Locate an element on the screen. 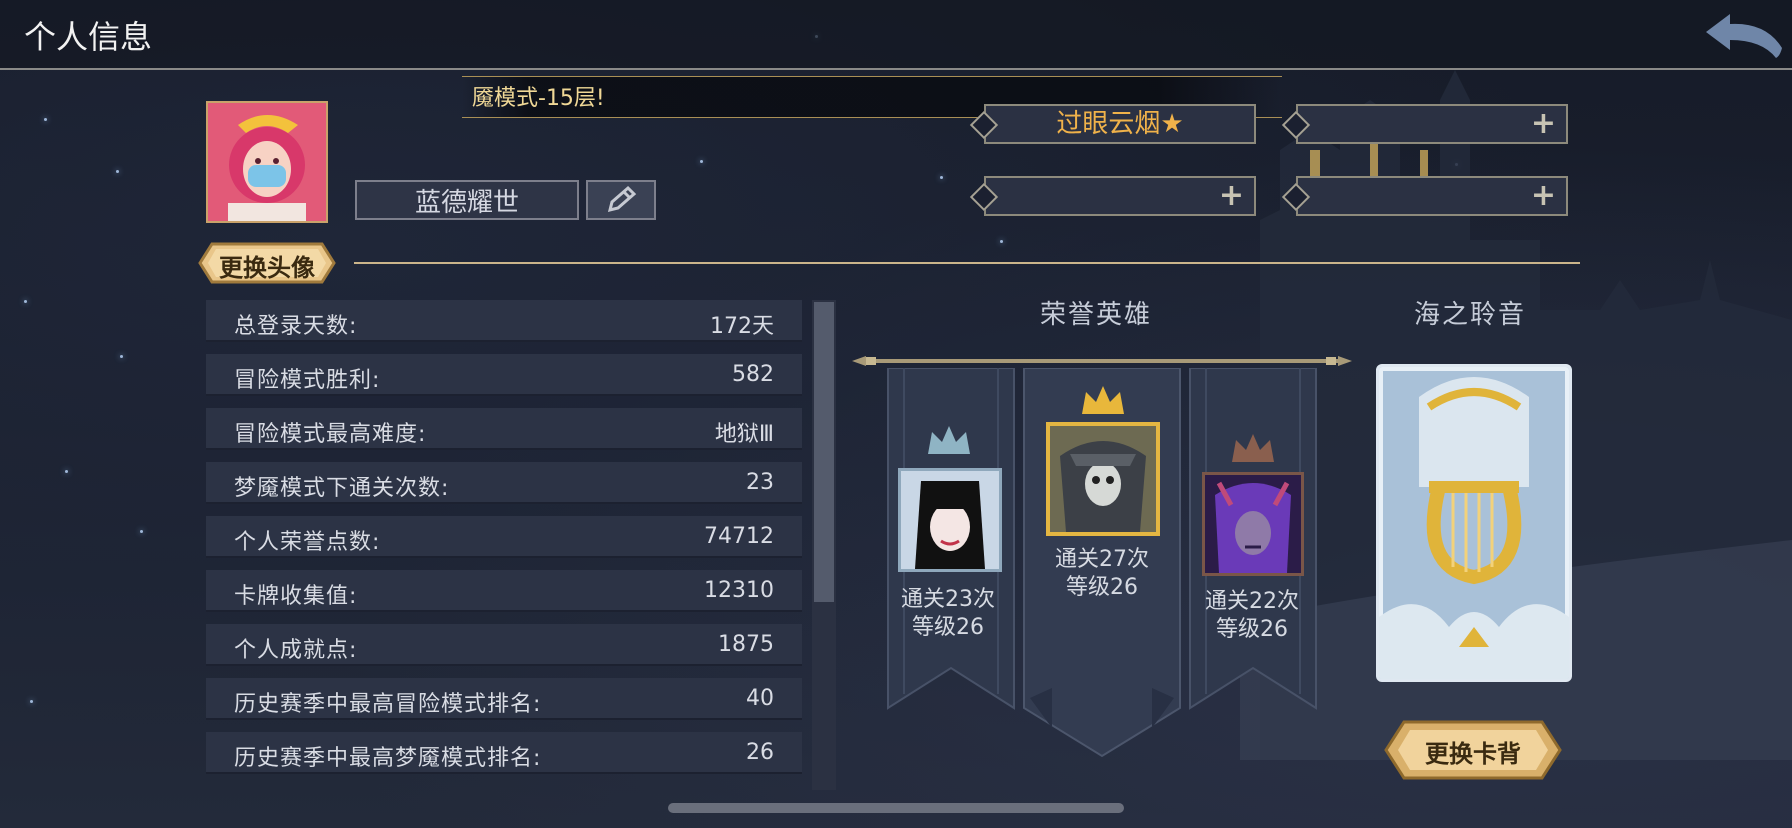 The width and height of the screenshot is (1792, 828). avatar is located at coordinates (267, 162).